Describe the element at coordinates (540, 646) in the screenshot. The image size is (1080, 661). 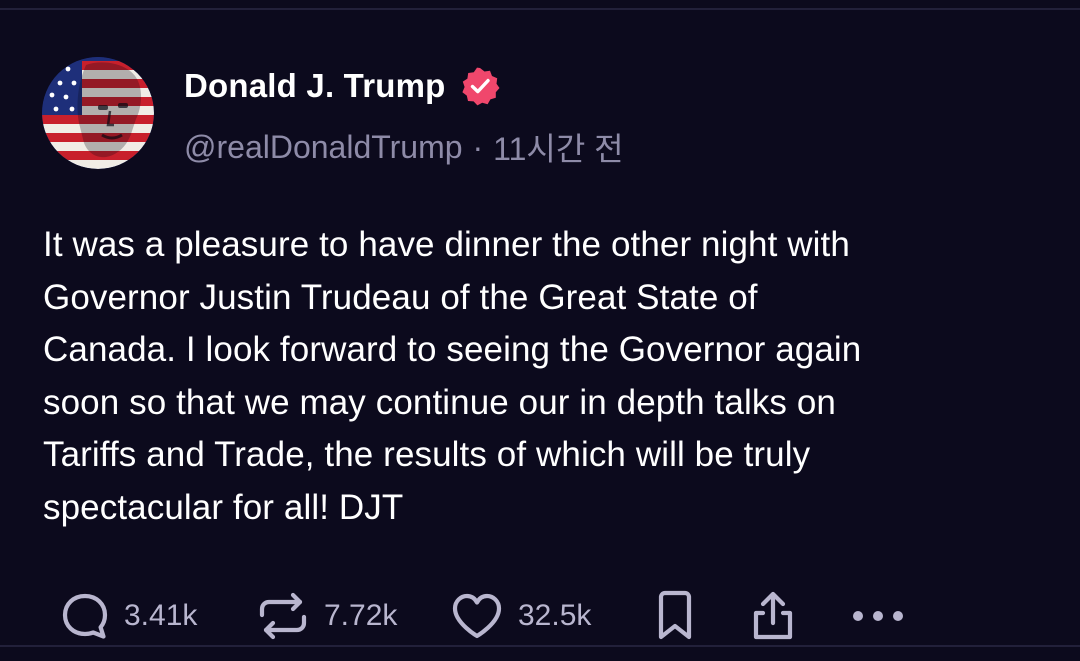
I see `bottom-divider` at that location.